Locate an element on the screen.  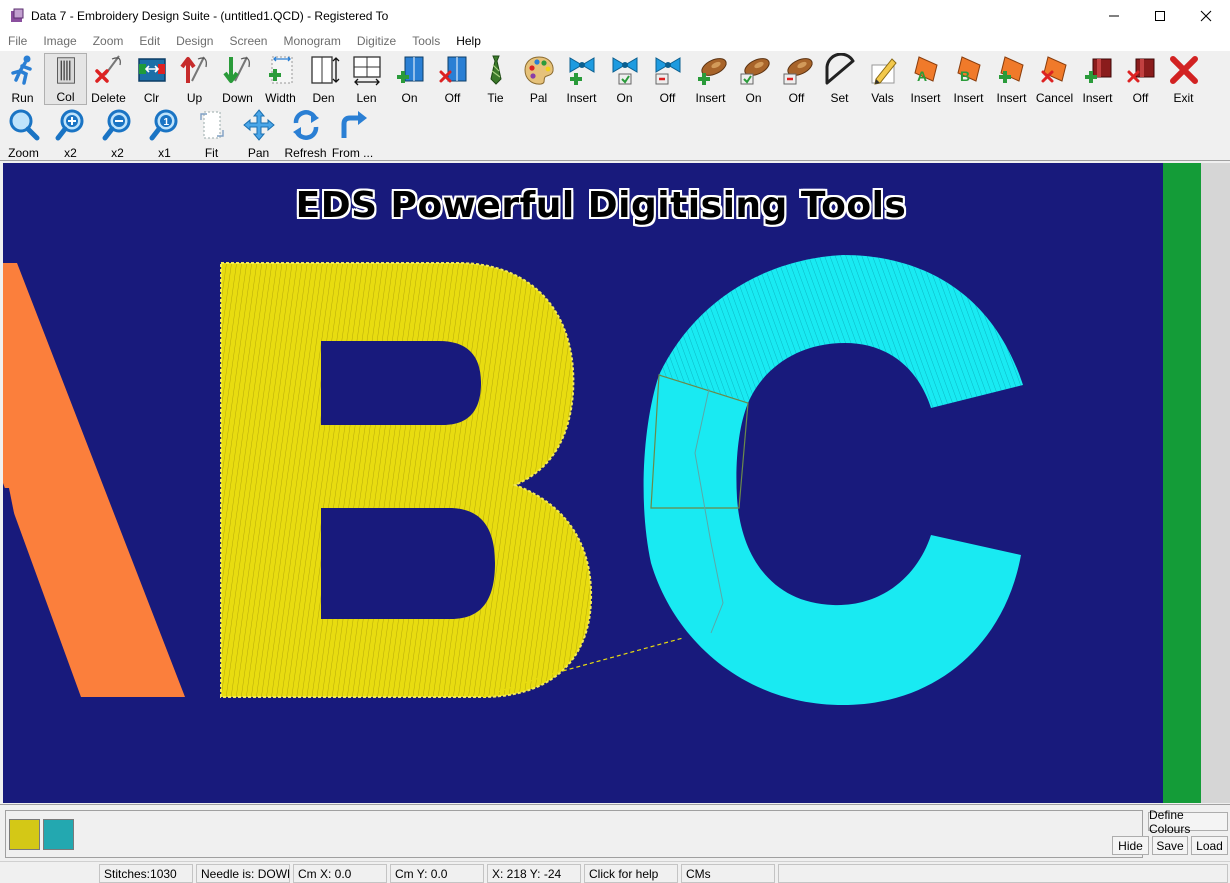
bow-off-label: Off is located at coordinates (667, 98).